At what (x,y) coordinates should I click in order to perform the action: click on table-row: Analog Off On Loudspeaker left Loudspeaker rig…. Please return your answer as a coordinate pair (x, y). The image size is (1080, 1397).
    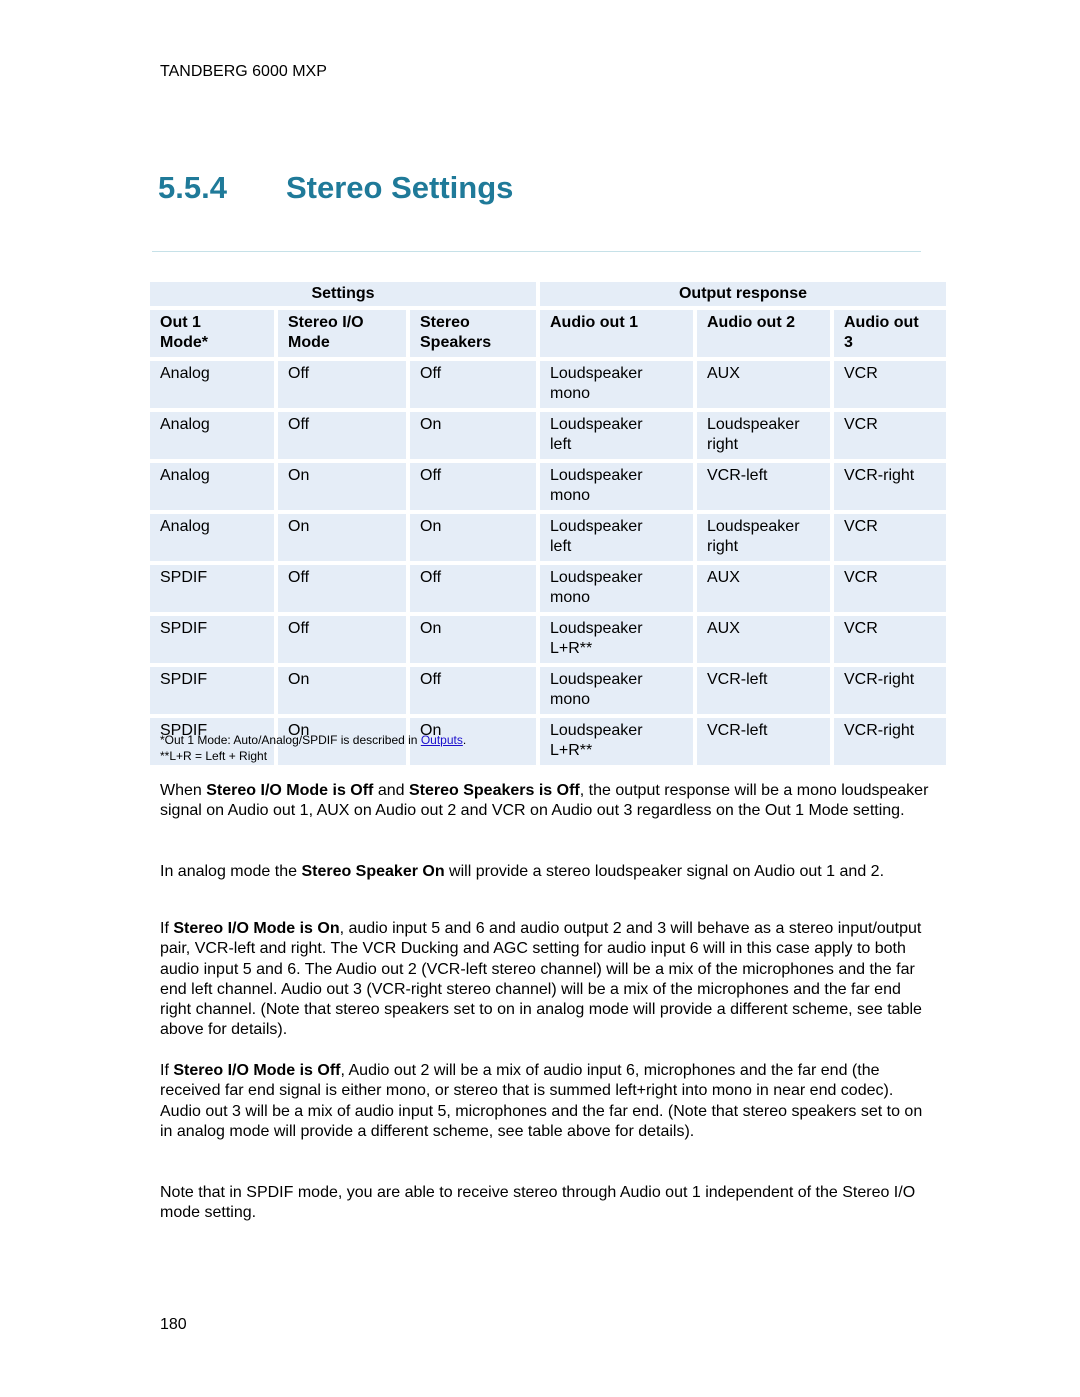
    Looking at the image, I should click on (548, 435).